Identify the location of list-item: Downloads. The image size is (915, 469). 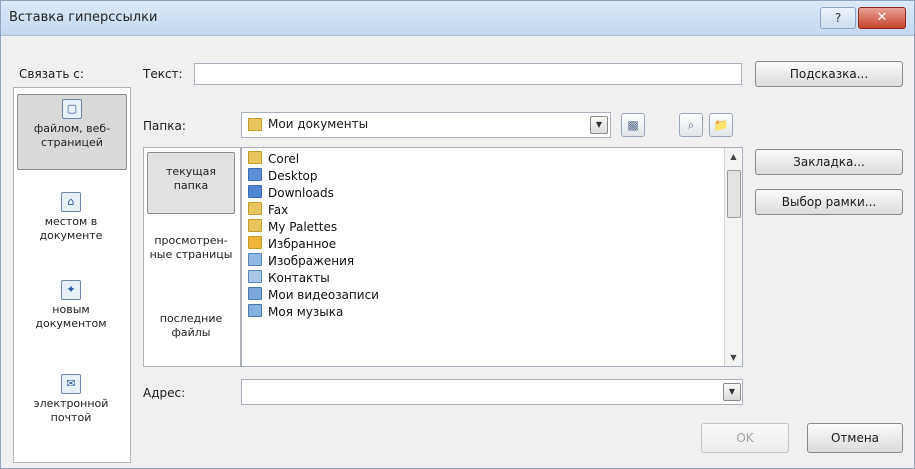
(291, 193).